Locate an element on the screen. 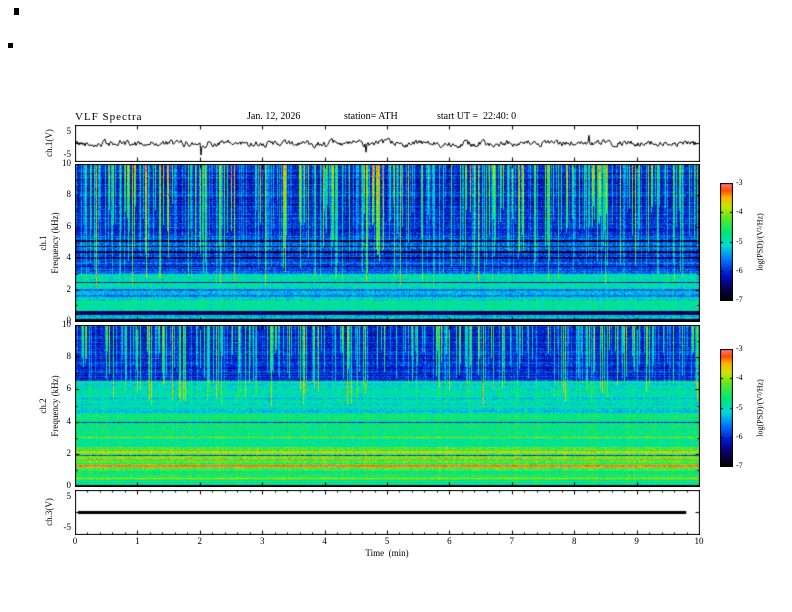  colorbar-ch1 is located at coordinates (726, 242).